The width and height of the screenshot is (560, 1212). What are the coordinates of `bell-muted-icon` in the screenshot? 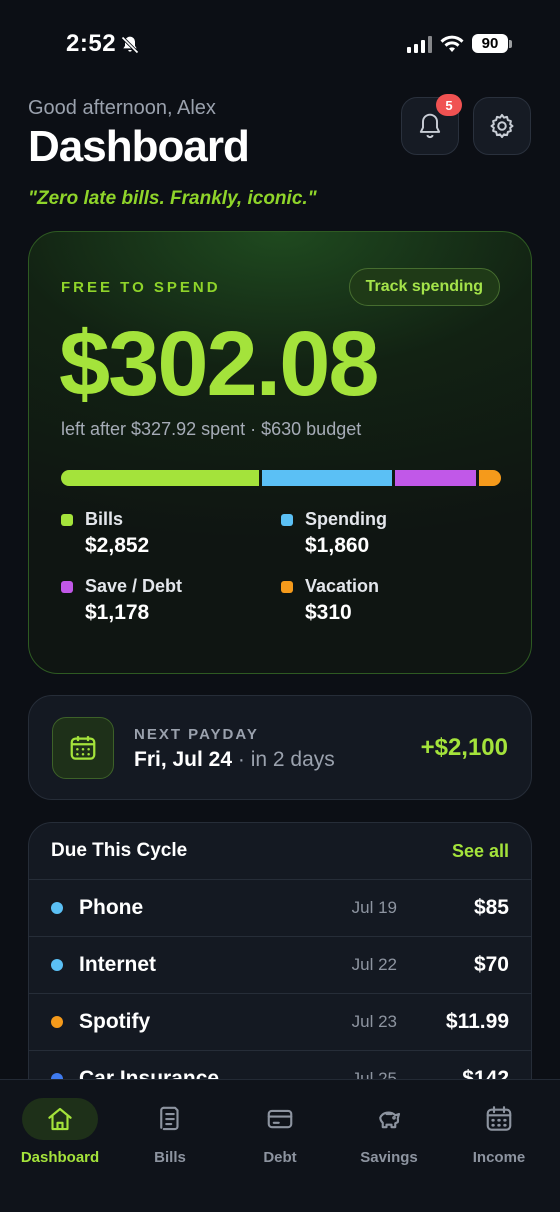 It's located at (130, 45).